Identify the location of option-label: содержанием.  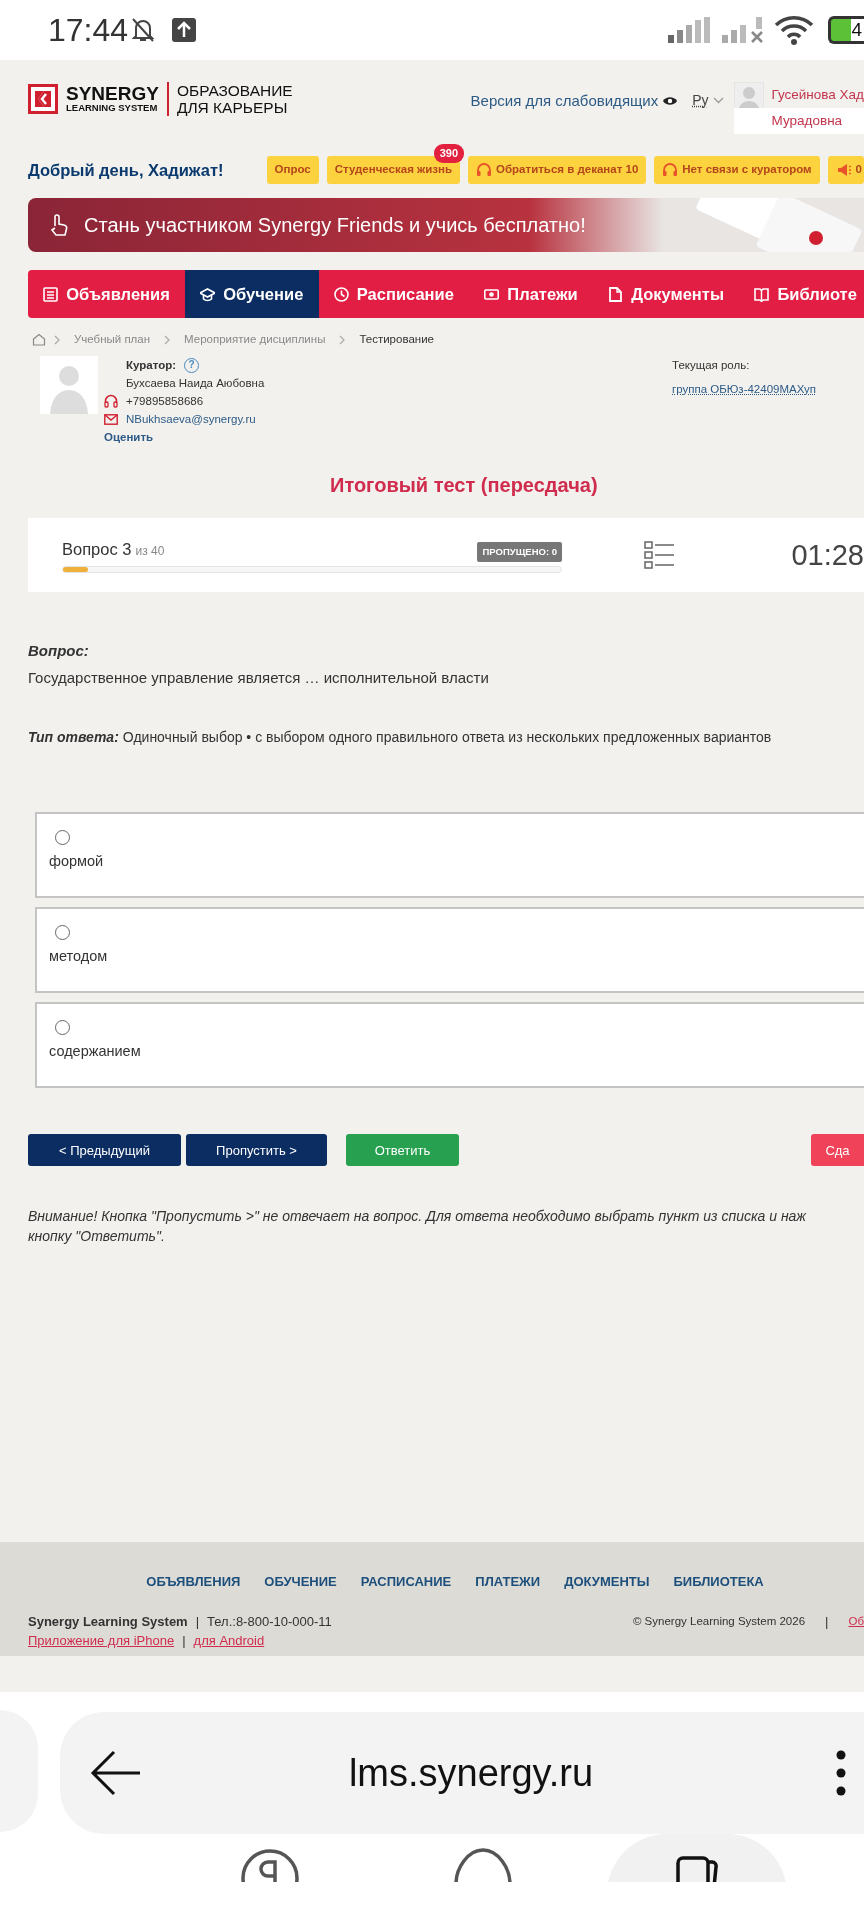
(95, 1052).